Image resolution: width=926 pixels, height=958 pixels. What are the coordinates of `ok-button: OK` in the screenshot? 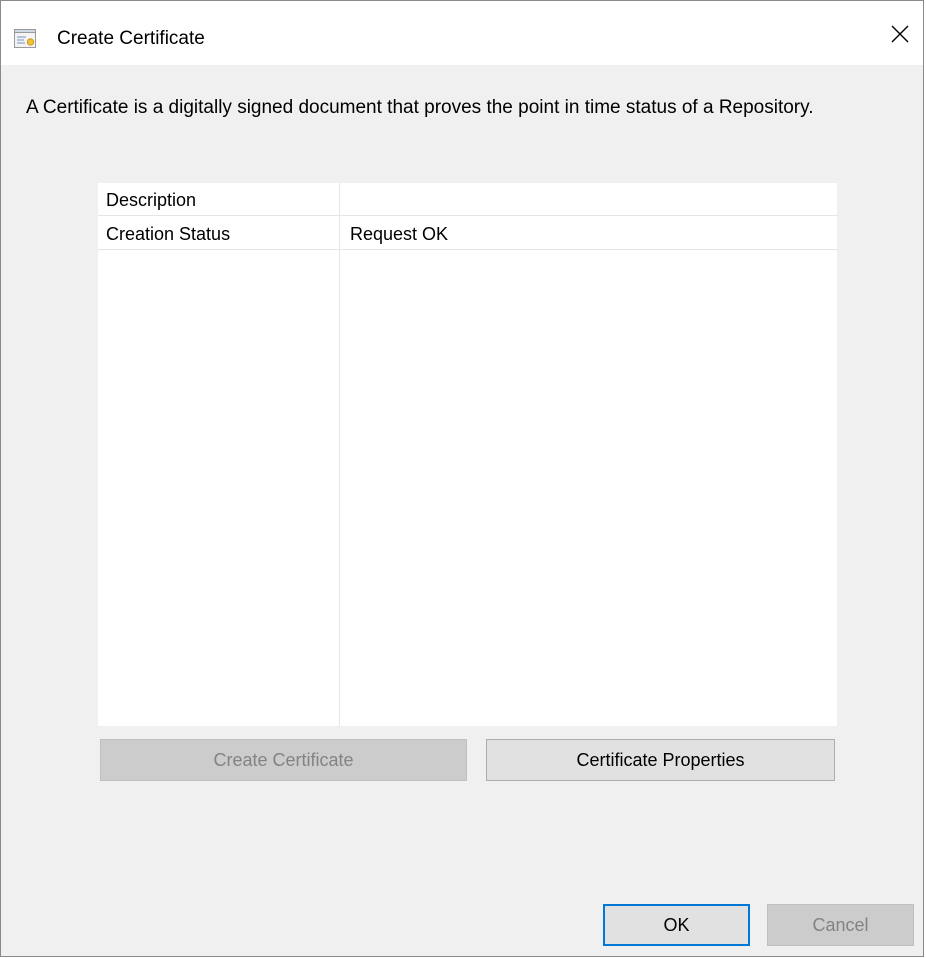 It's located at (676, 925).